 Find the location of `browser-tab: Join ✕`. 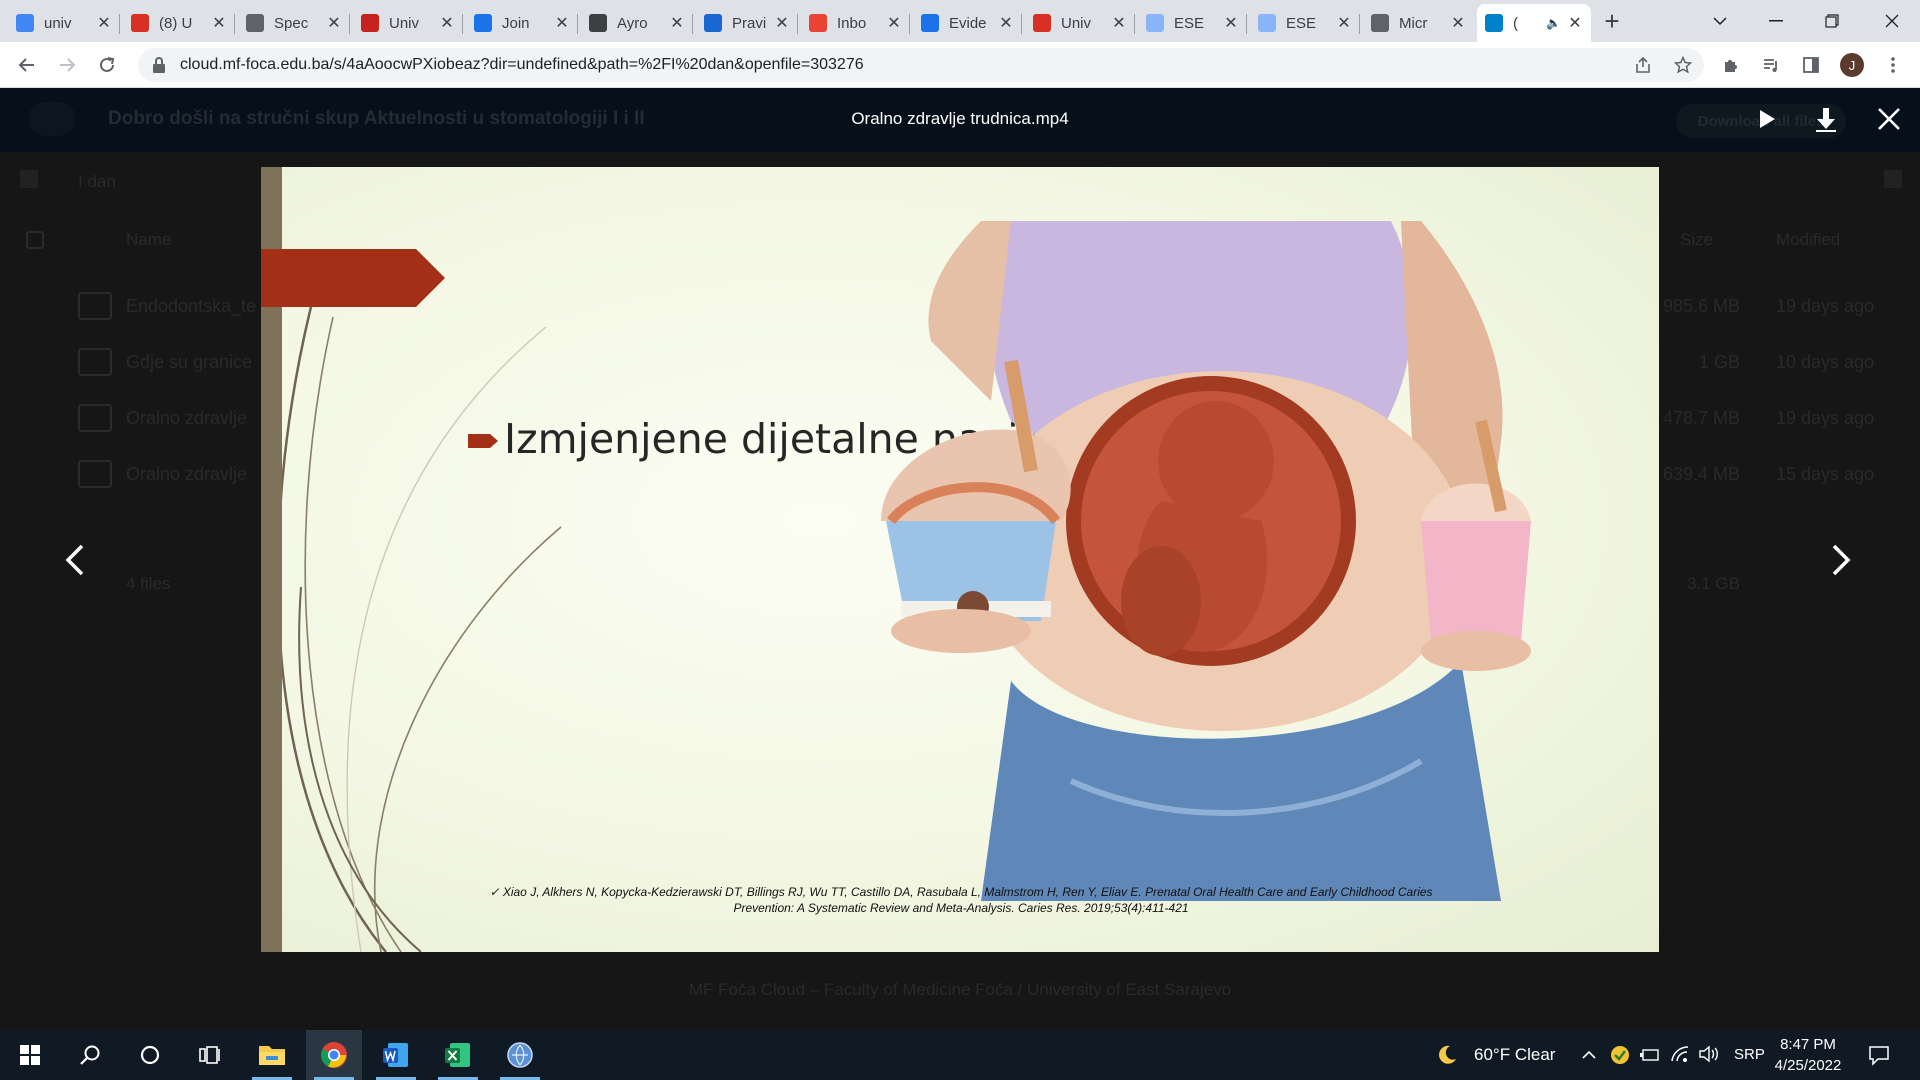

browser-tab: Join ✕ is located at coordinates (522, 23).